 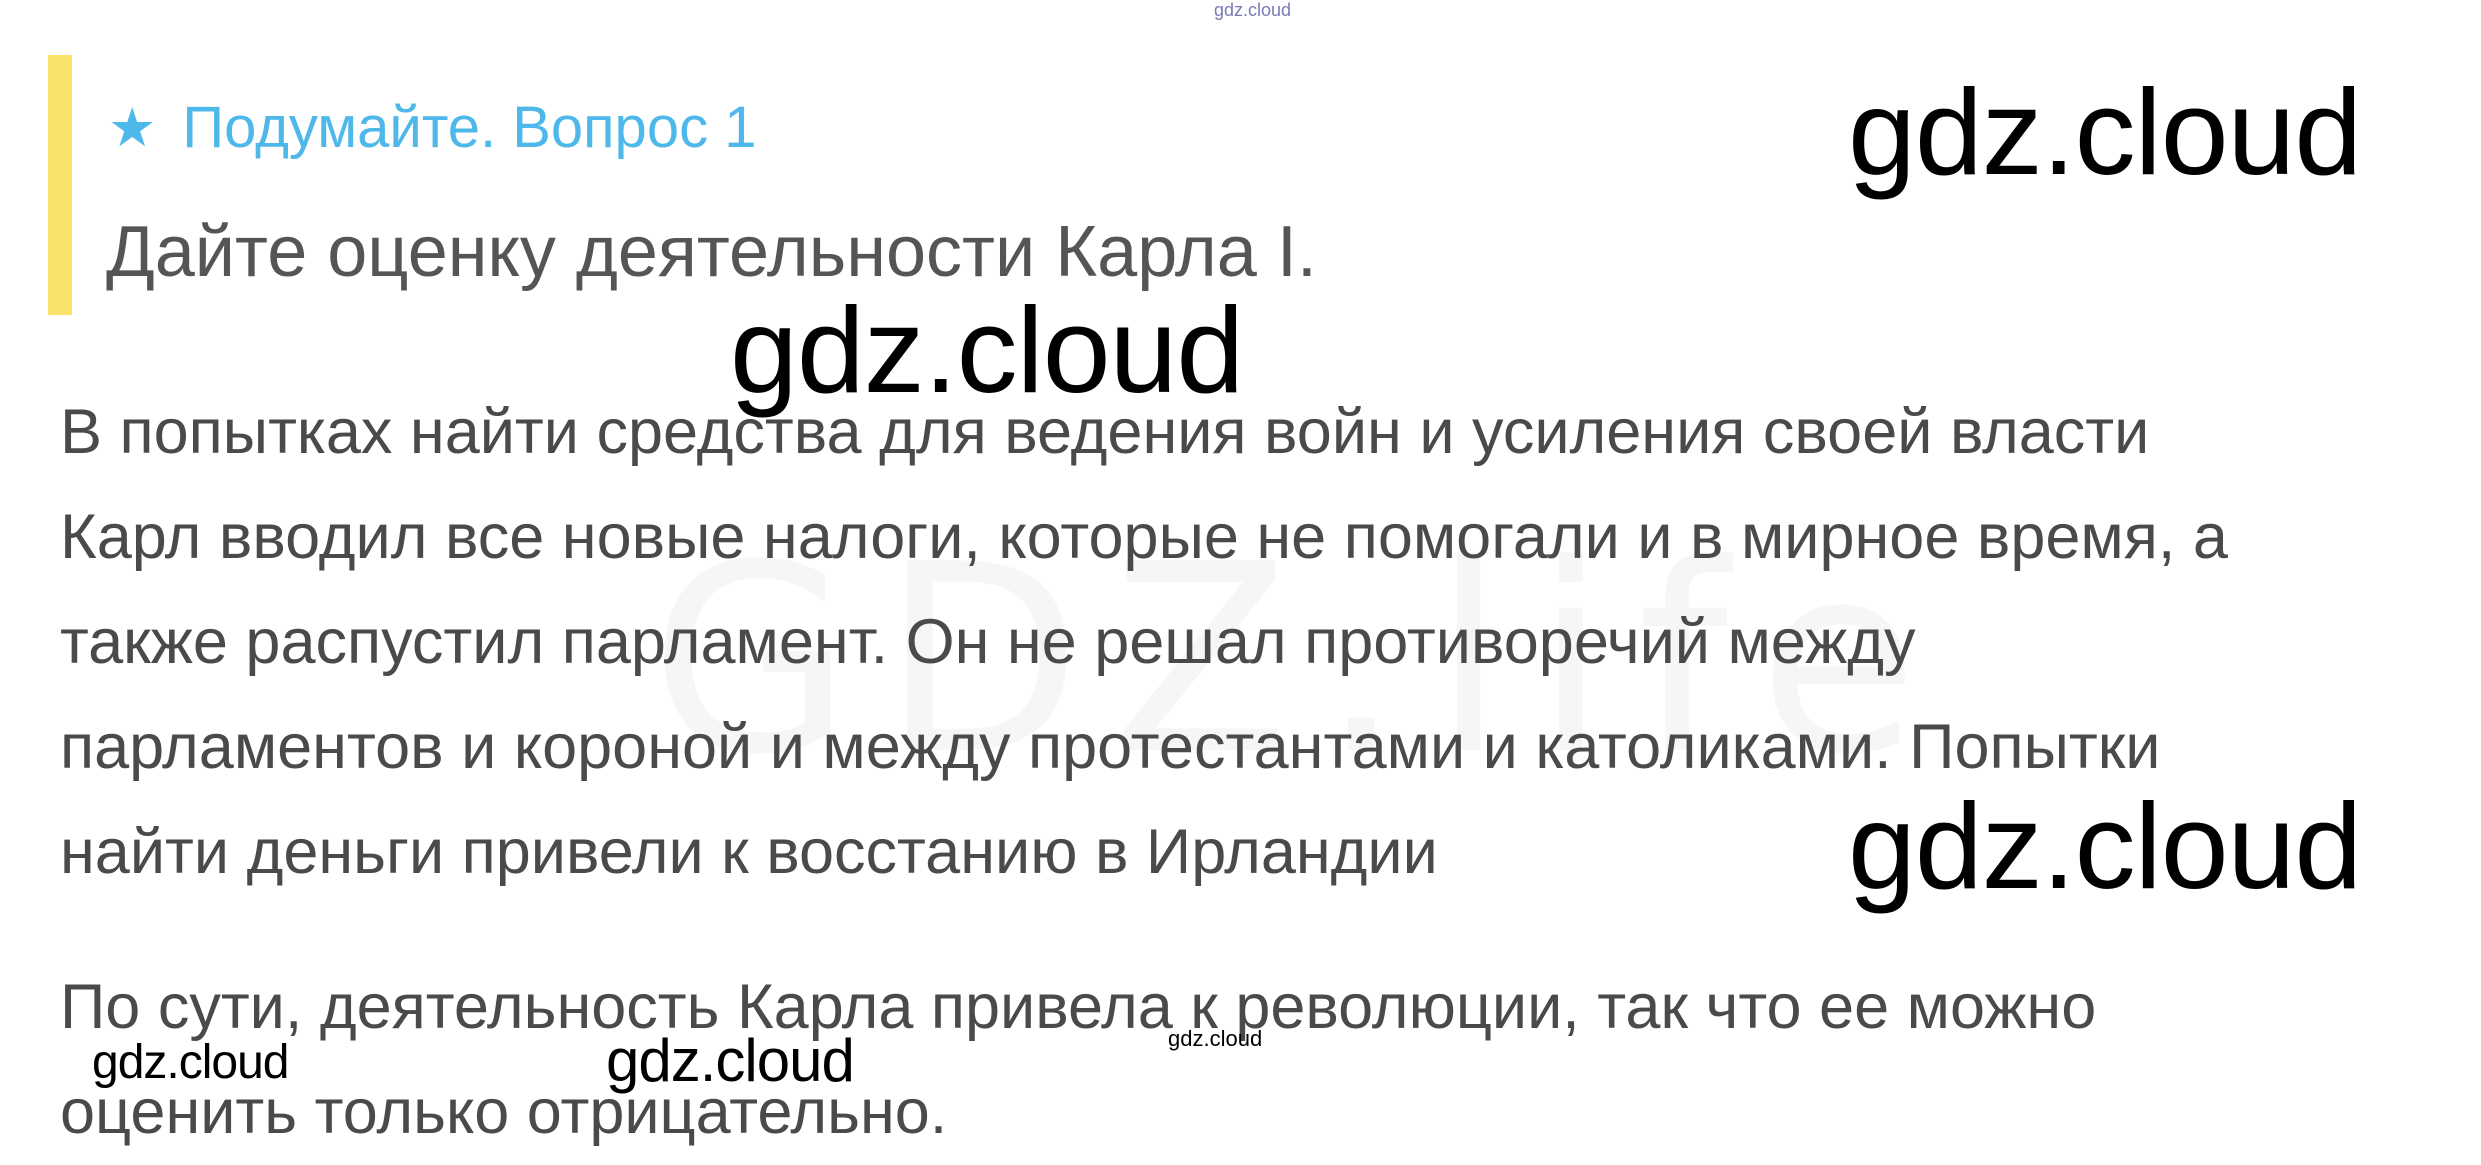 What do you see at coordinates (1215, 1038) in the screenshot?
I see `watermark-small: gdz.cloud` at bounding box center [1215, 1038].